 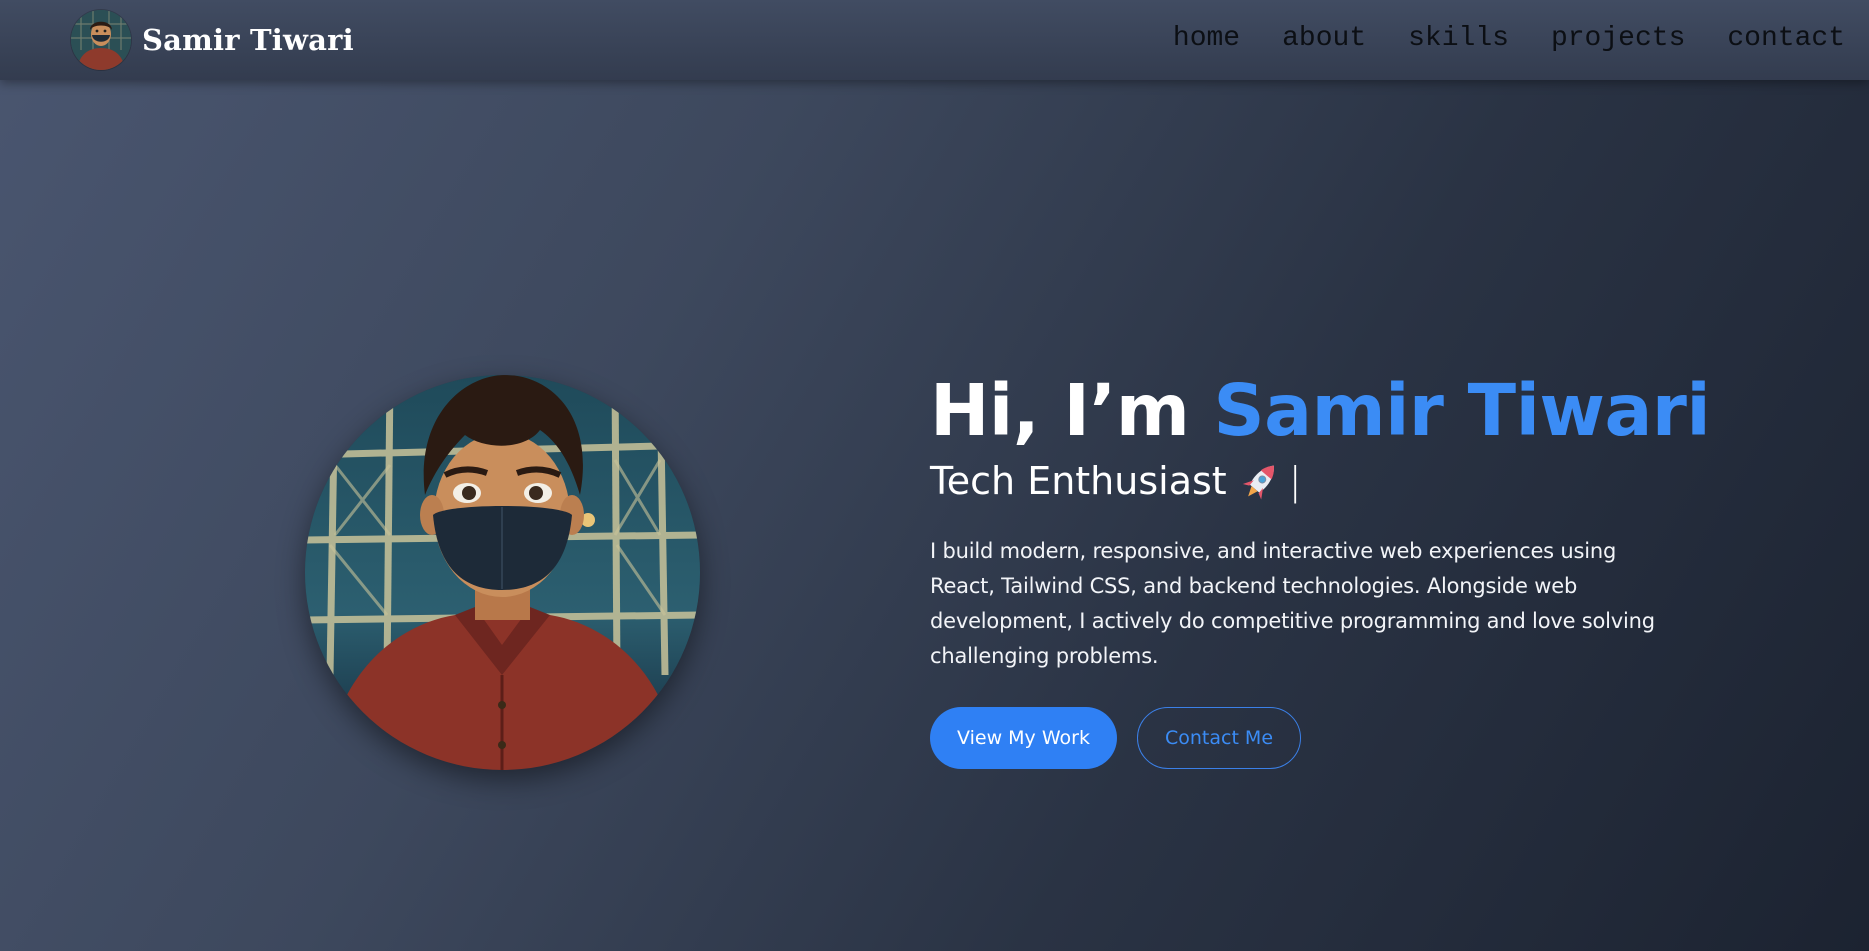 I want to click on main-nav: home about skills projects contact, so click(x=1488, y=39).